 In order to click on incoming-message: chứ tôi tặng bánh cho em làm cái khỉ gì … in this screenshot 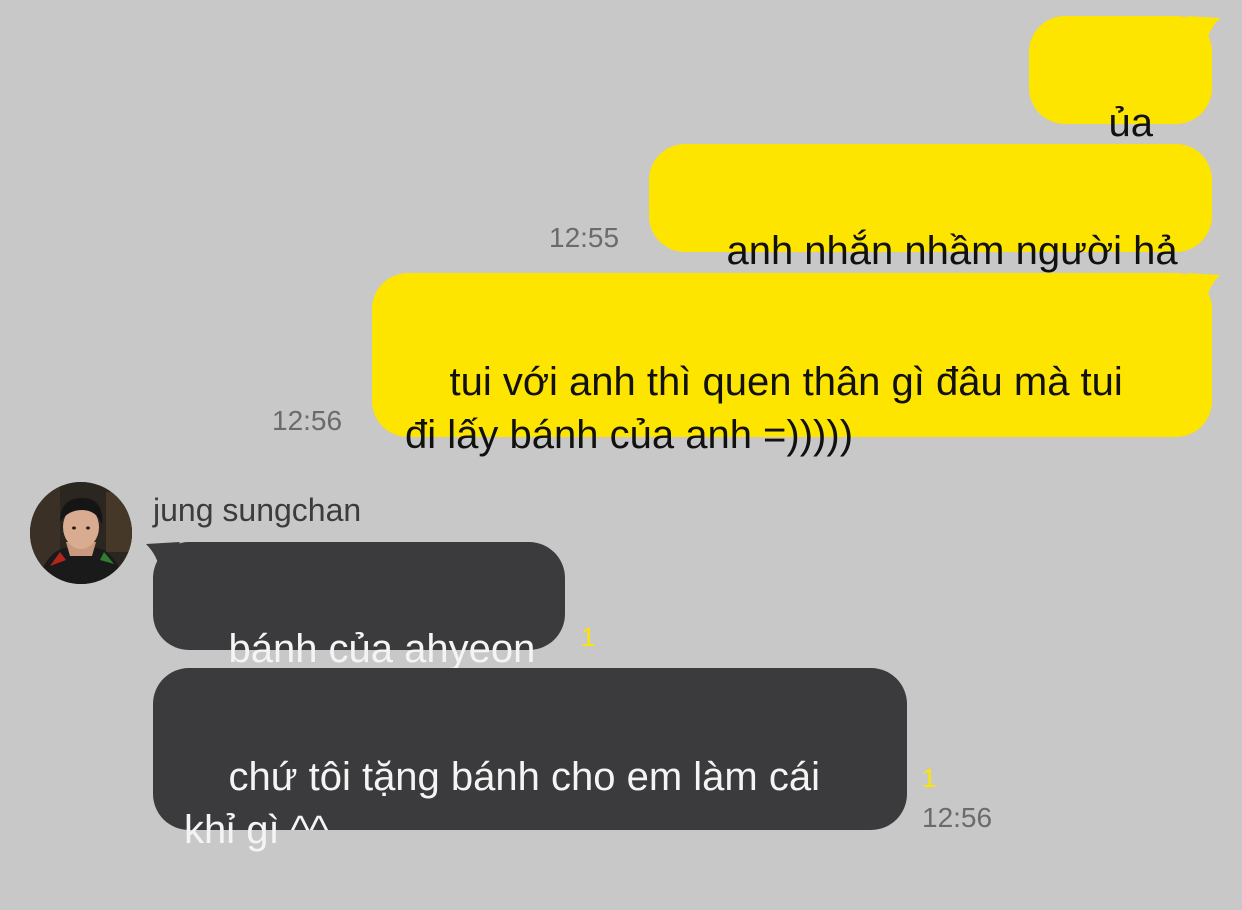, I will do `click(530, 760)`.